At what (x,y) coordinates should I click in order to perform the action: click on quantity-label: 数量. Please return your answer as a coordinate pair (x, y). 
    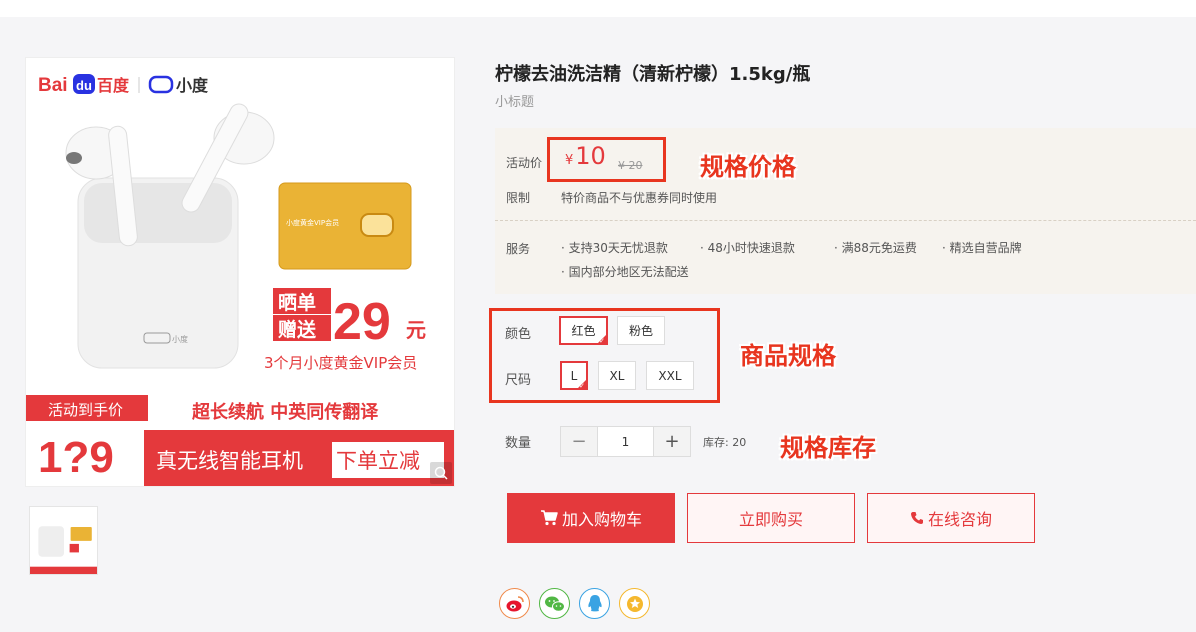
    Looking at the image, I should click on (518, 443).